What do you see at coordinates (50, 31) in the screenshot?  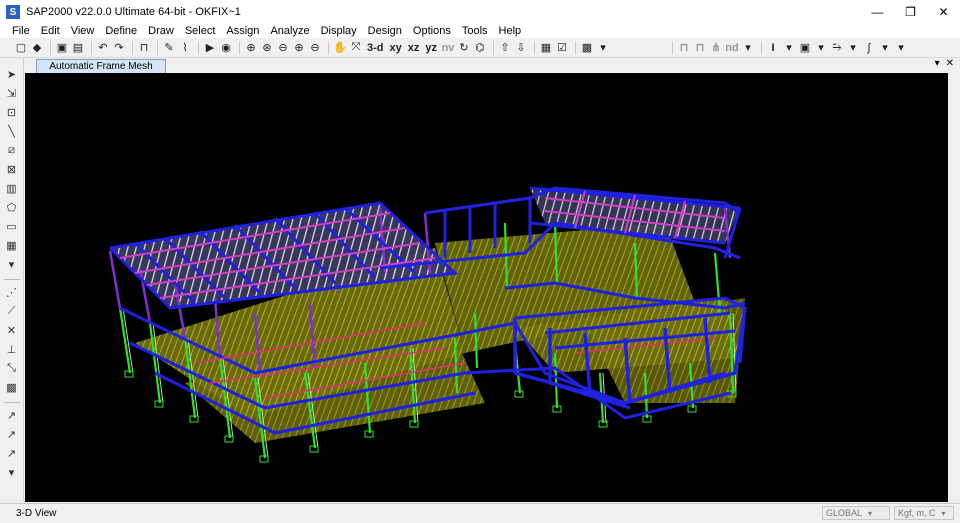 I see `menu-edit: Edit` at bounding box center [50, 31].